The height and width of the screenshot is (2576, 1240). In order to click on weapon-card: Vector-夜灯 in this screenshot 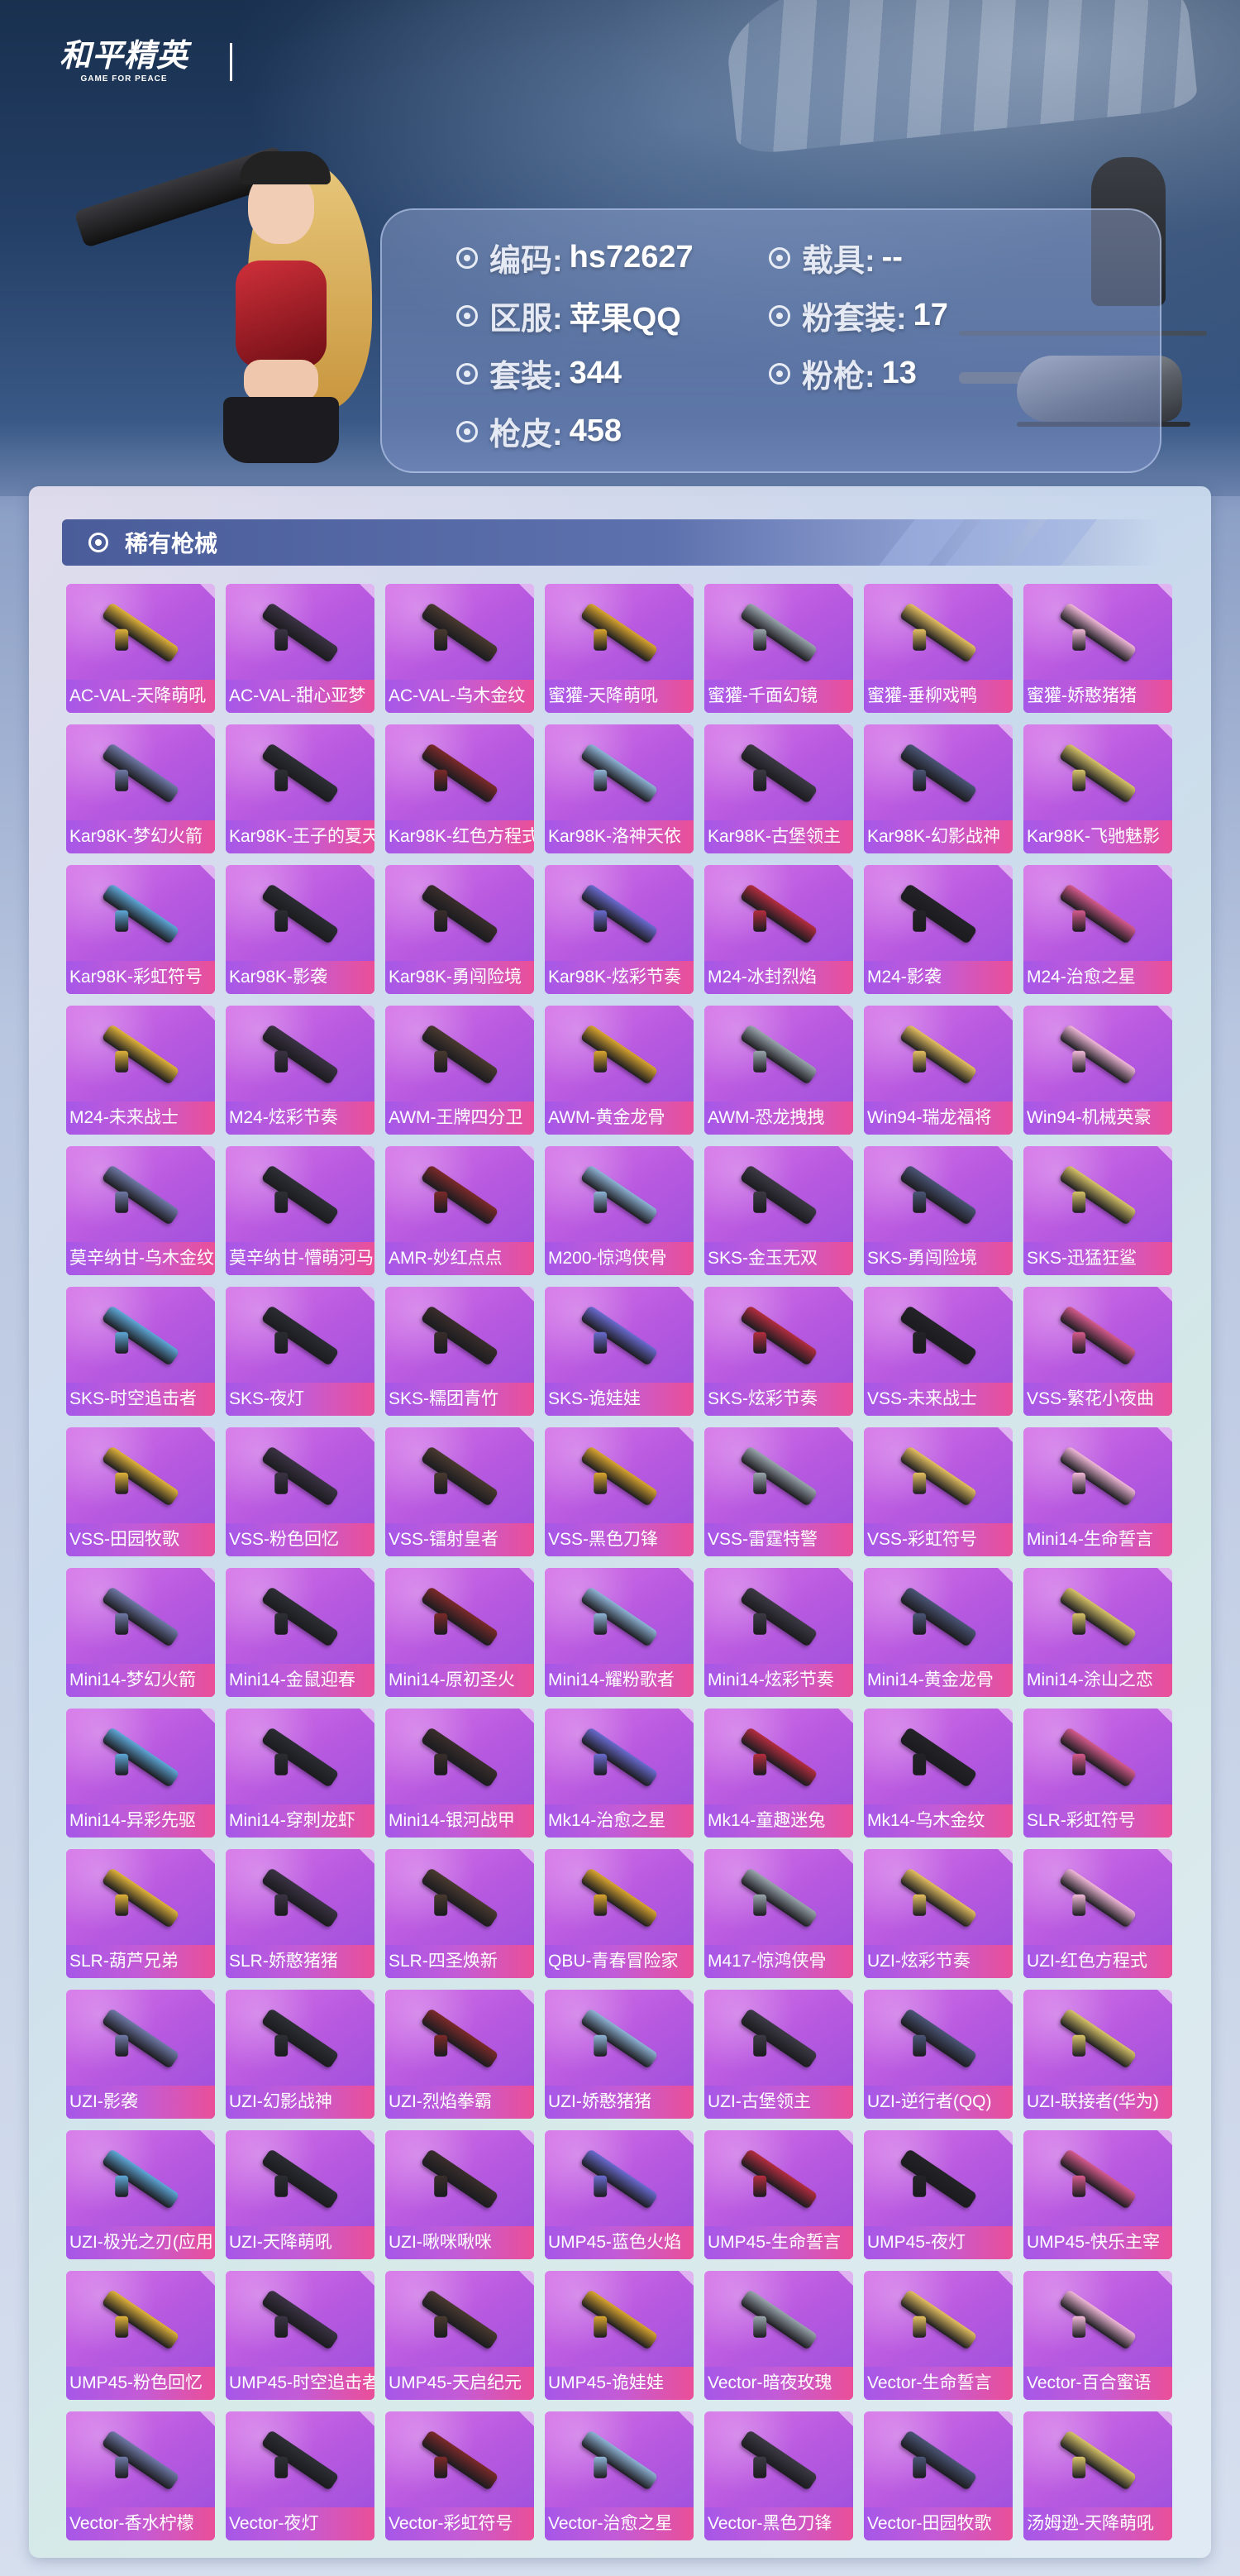, I will do `click(300, 2475)`.